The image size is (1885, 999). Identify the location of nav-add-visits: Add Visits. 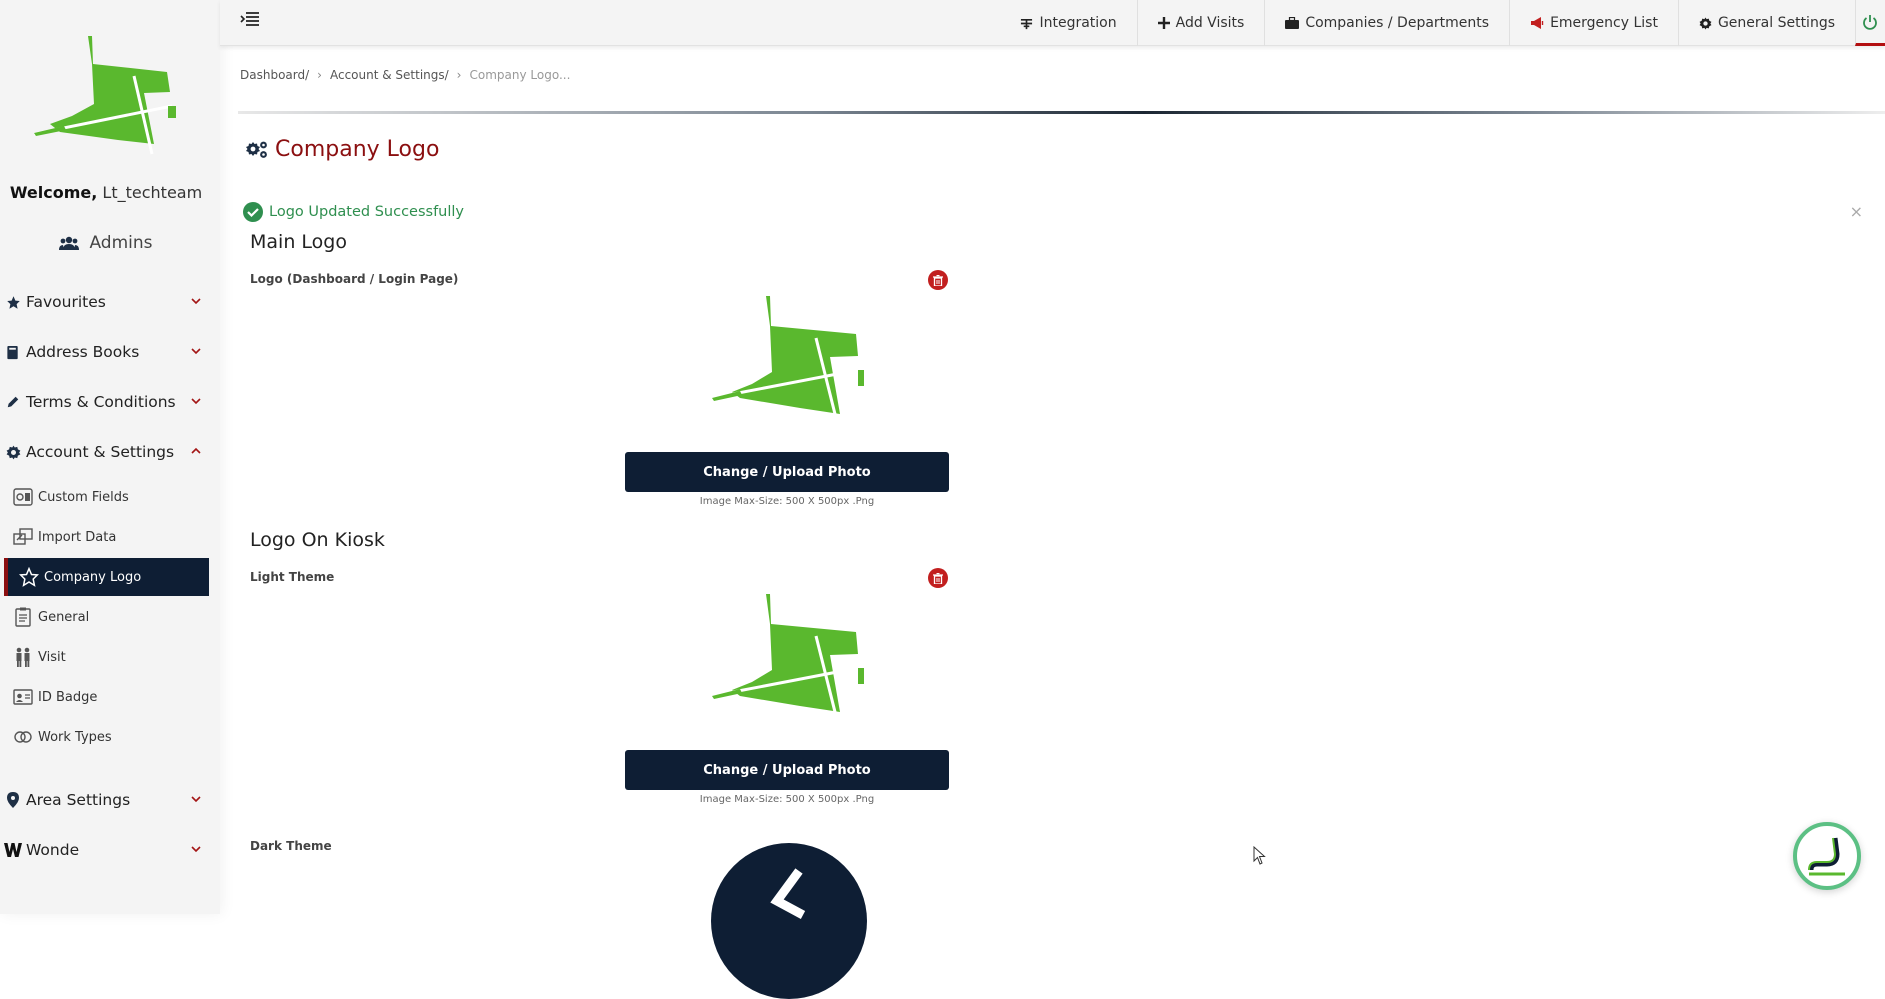
(1200, 23).